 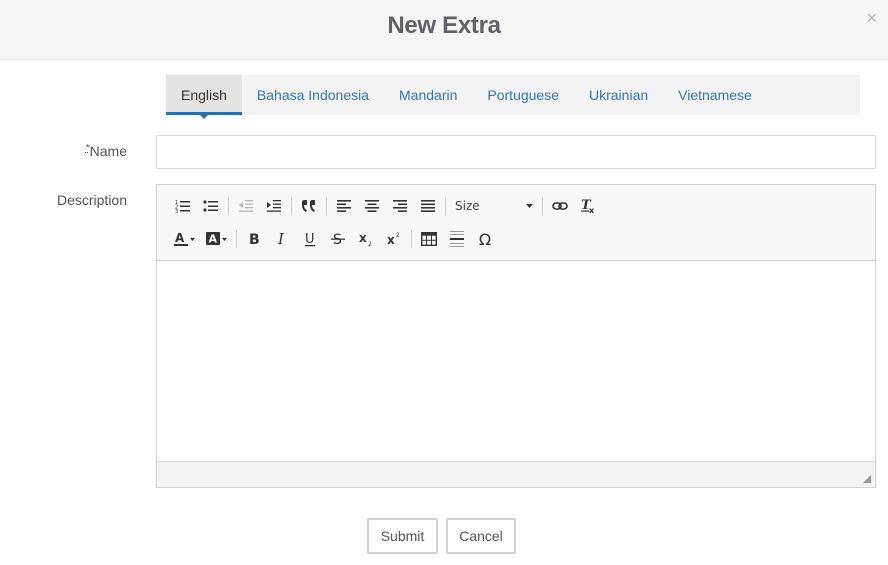 I want to click on align-right-icon, so click(x=400, y=206).